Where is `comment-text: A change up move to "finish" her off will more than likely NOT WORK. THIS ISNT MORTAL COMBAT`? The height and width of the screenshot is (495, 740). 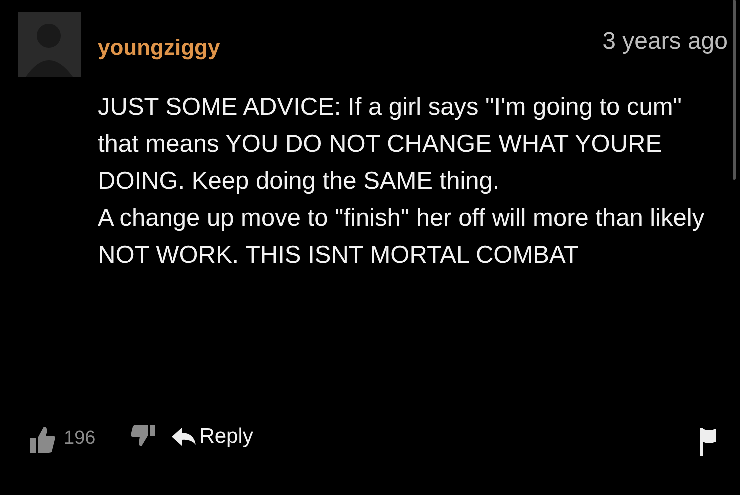 comment-text: A change up move to "finish" her off will more than likely NOT WORK. THIS ISNT MORTAL COMBAT is located at coordinates (402, 237).